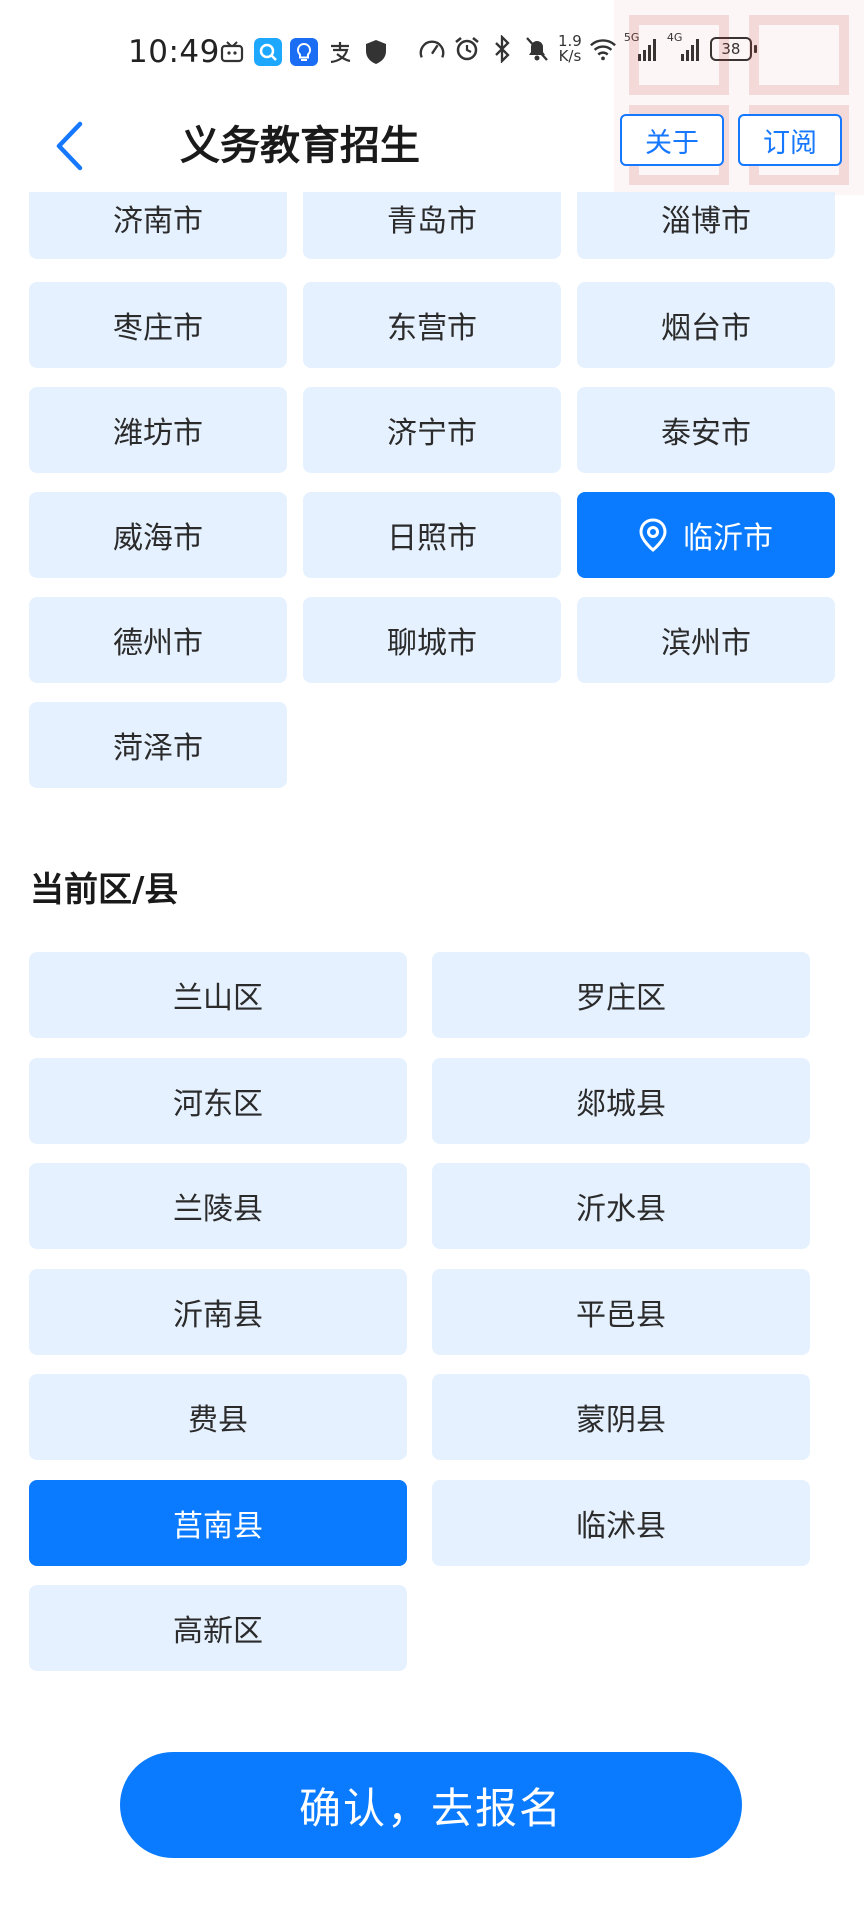 The width and height of the screenshot is (864, 1920). Describe the element at coordinates (706, 643) in the screenshot. I see `city-chip-label: 滨州市` at that location.